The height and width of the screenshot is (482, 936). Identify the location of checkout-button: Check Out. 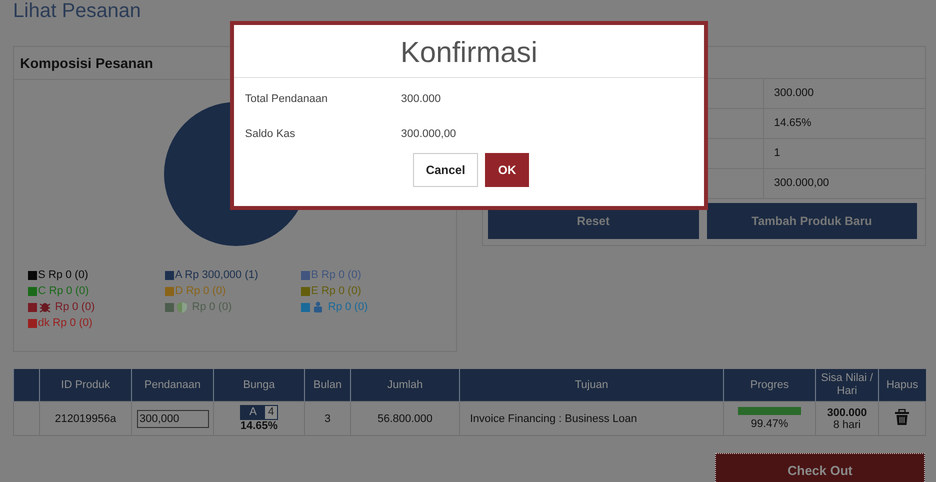
(820, 467).